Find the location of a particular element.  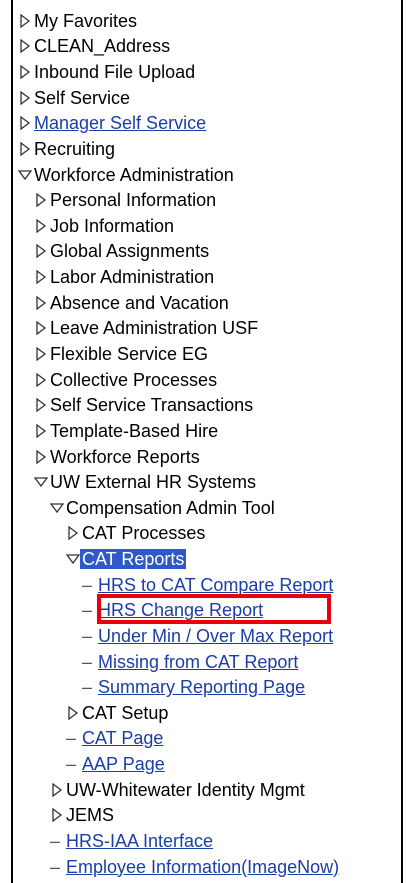

menu-item-label: Global Assignments is located at coordinates (130, 251).